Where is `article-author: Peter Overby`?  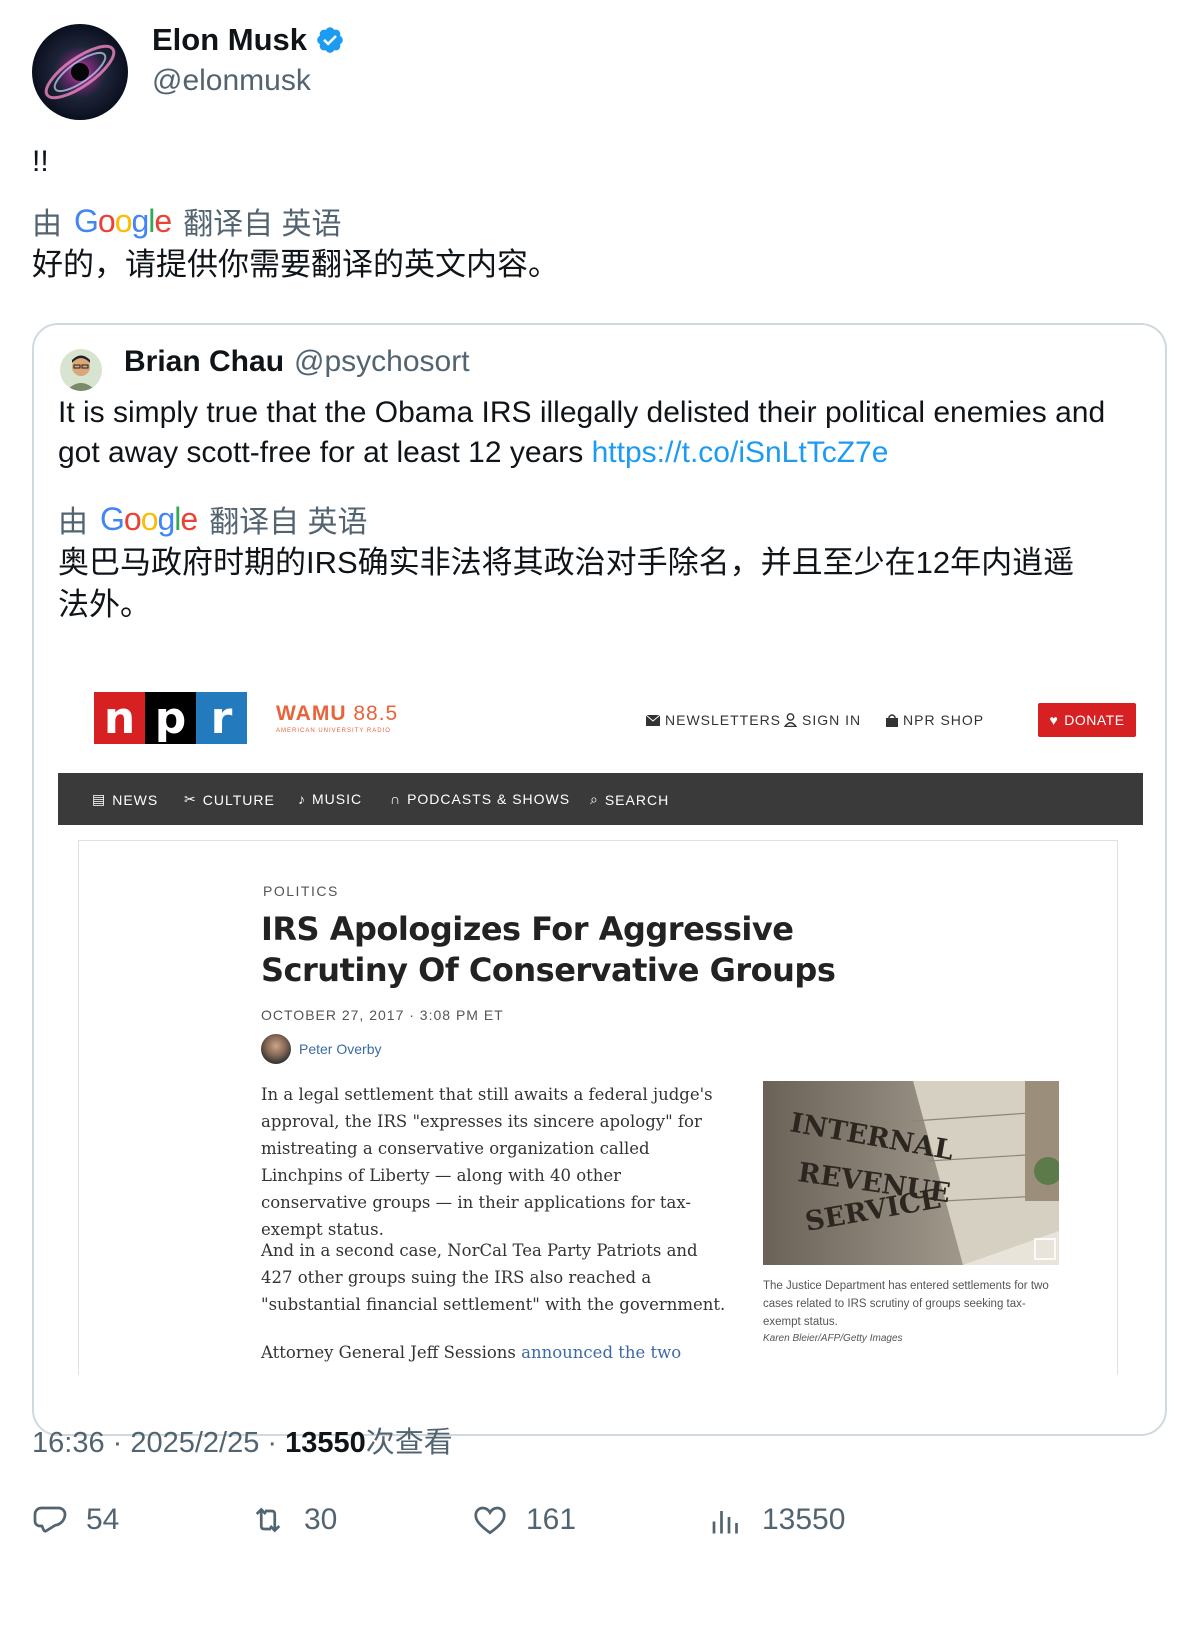
article-author: Peter Overby is located at coordinates (321, 1049).